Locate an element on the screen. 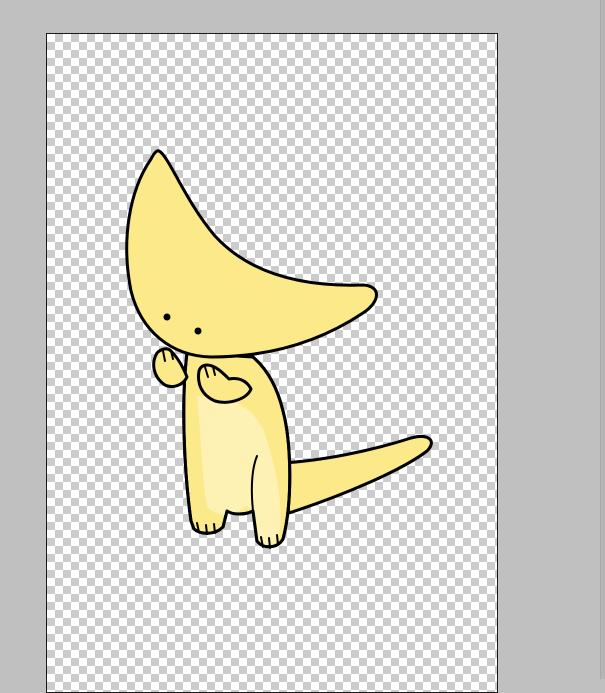 This screenshot has height=693, width=605. creature-eye-right is located at coordinates (198, 331).